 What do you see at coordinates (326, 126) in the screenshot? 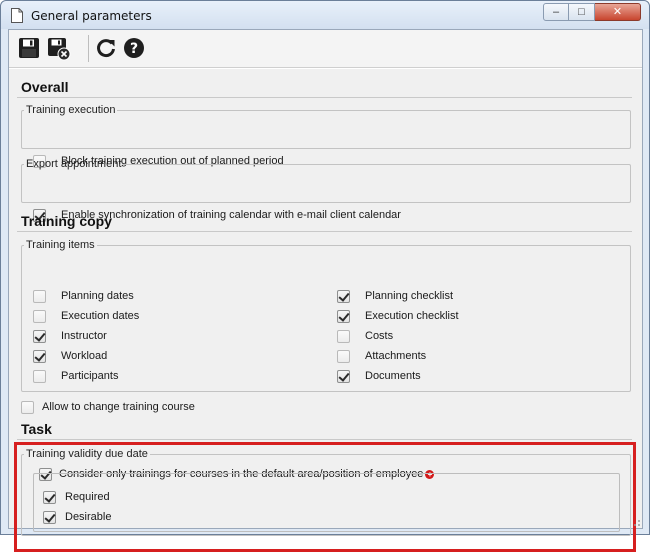
I see `training-execution-group: Training execution` at bounding box center [326, 126].